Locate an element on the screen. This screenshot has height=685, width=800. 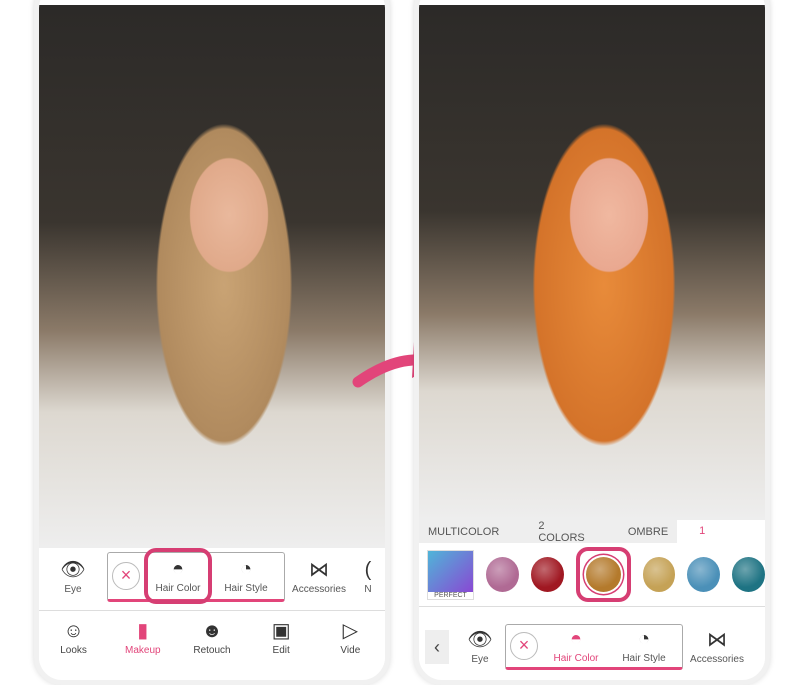
nav-retouch: ☻ Retouch is located at coordinates (212, 638).